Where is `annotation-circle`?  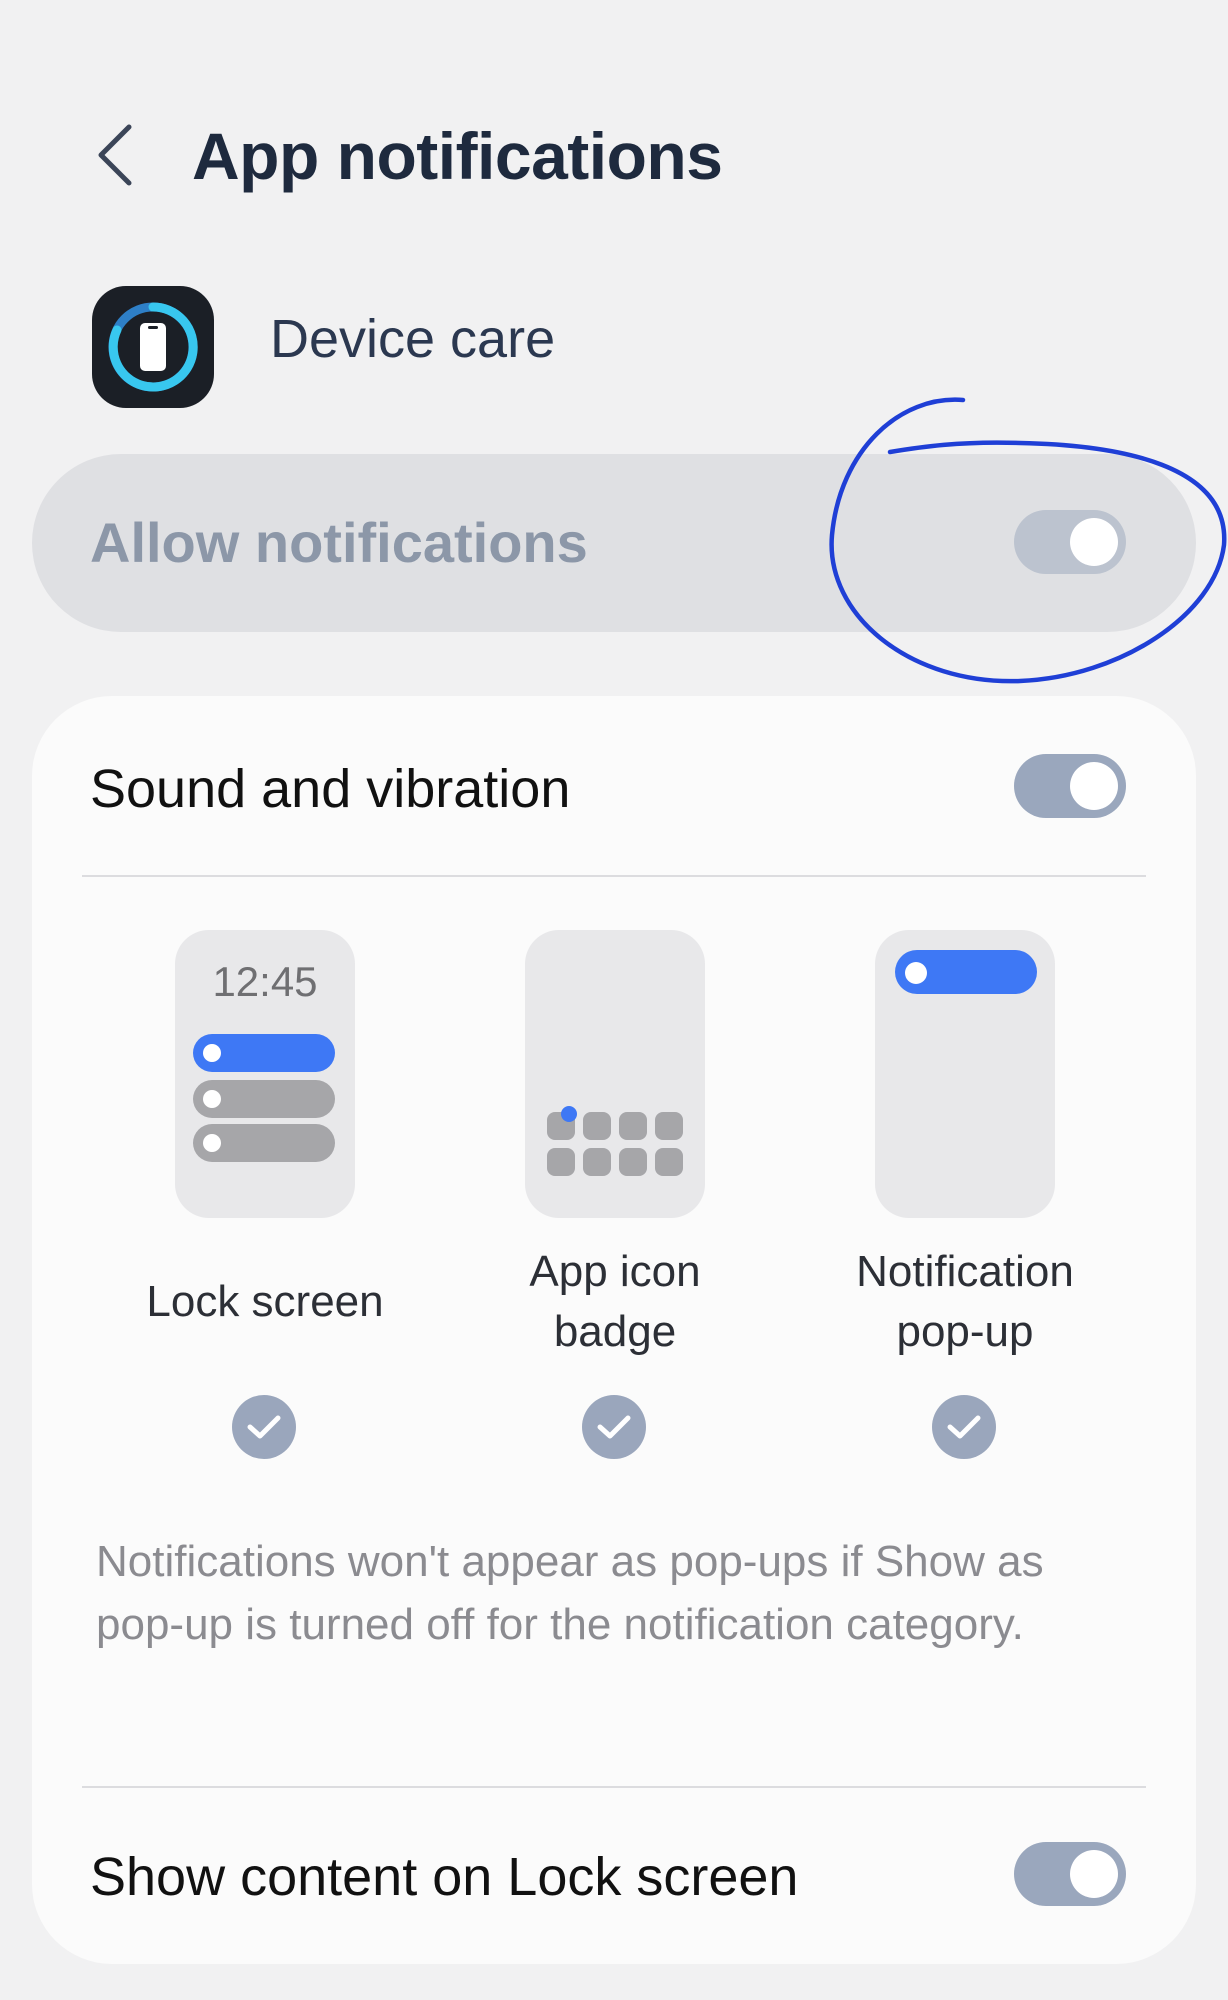 annotation-circle is located at coordinates (1028, 540).